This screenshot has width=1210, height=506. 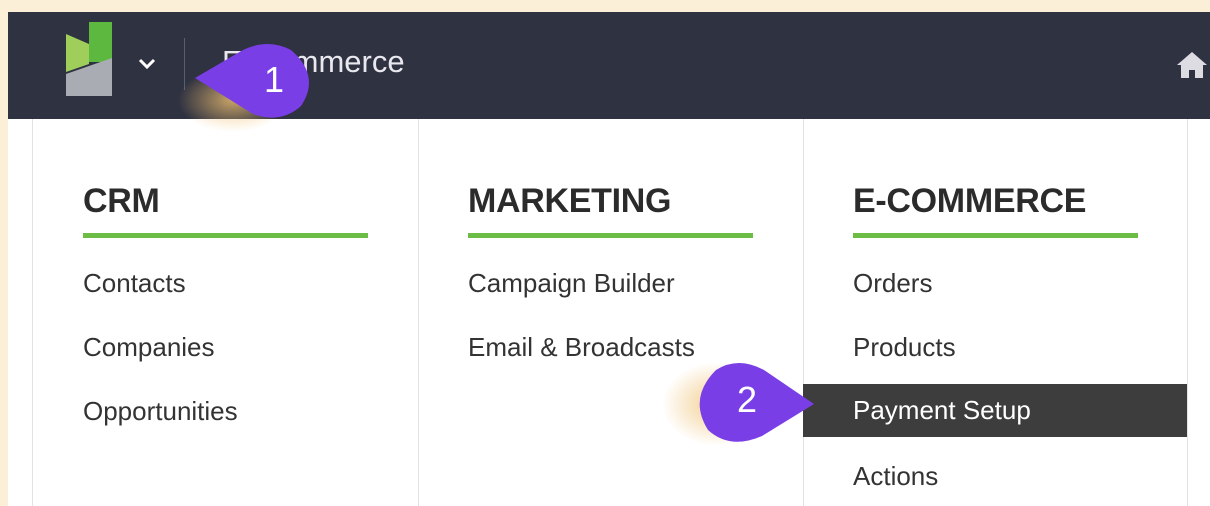 What do you see at coordinates (995, 347) in the screenshot?
I see `menu-item-products: Products` at bounding box center [995, 347].